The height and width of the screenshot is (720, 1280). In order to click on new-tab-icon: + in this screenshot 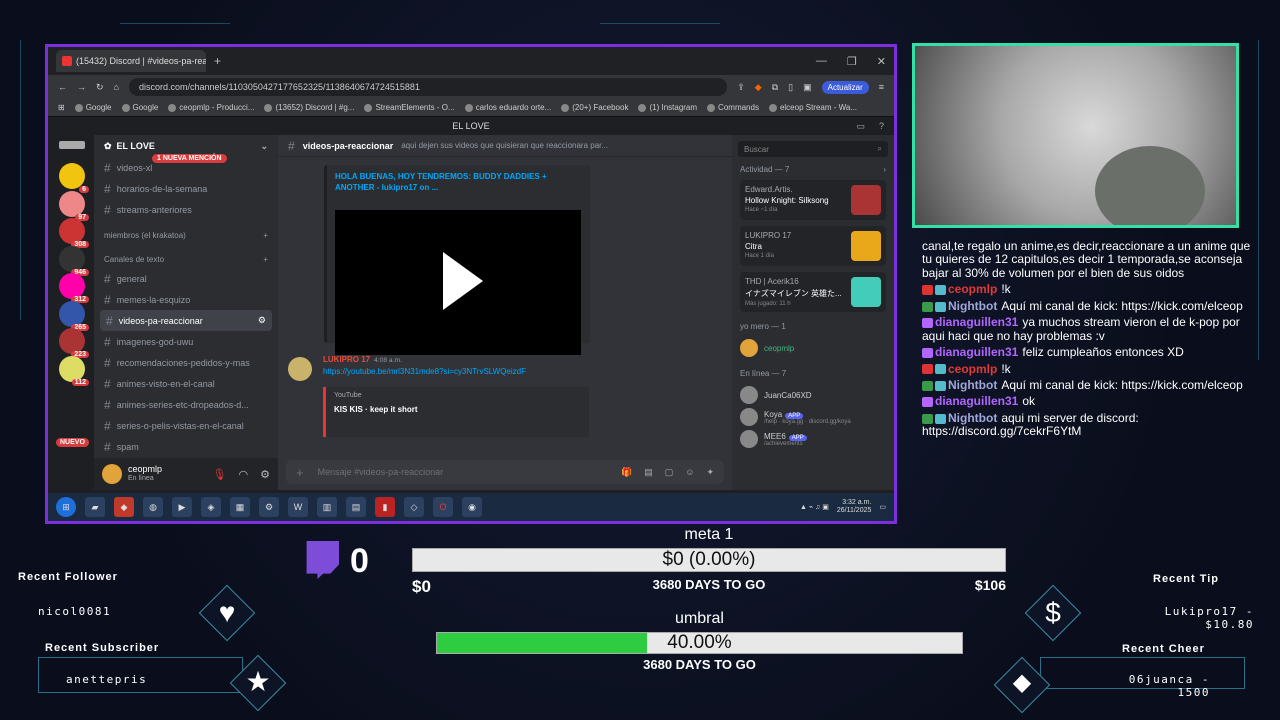, I will do `click(217, 61)`.